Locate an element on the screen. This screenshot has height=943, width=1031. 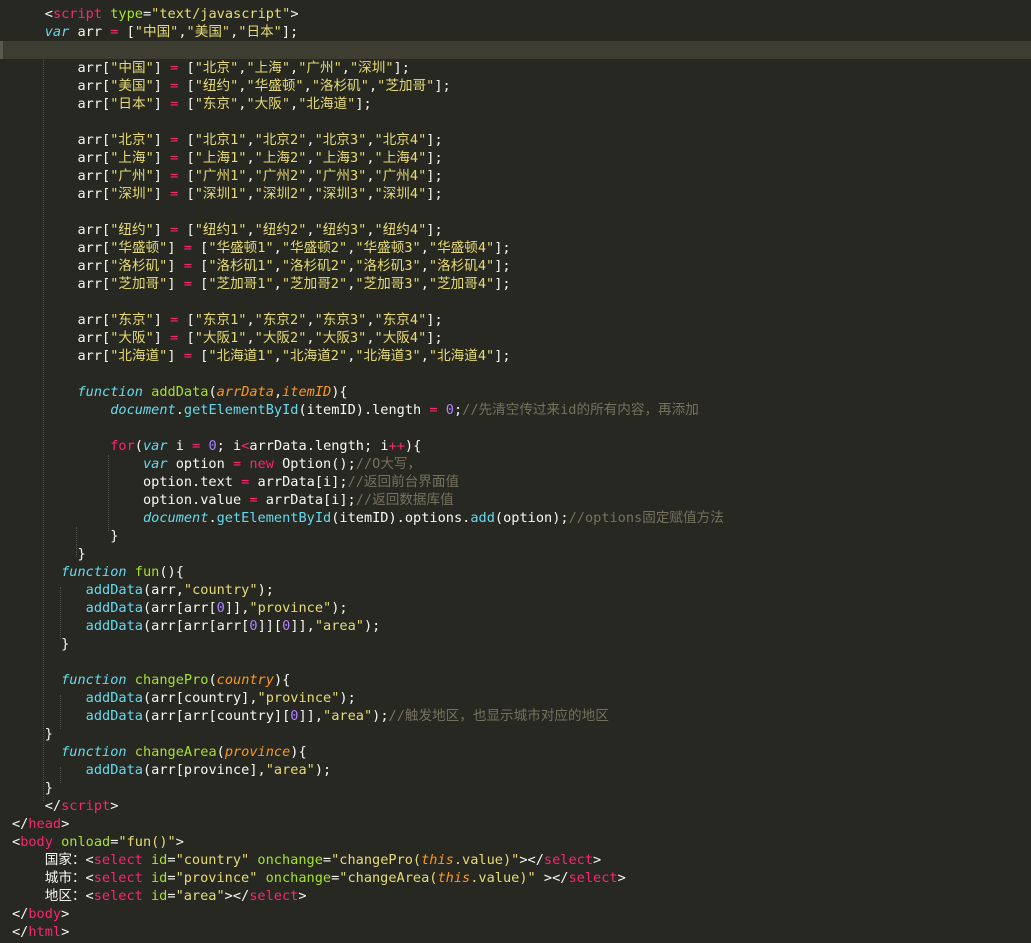
code-line: </body> is located at coordinates (515, 914).